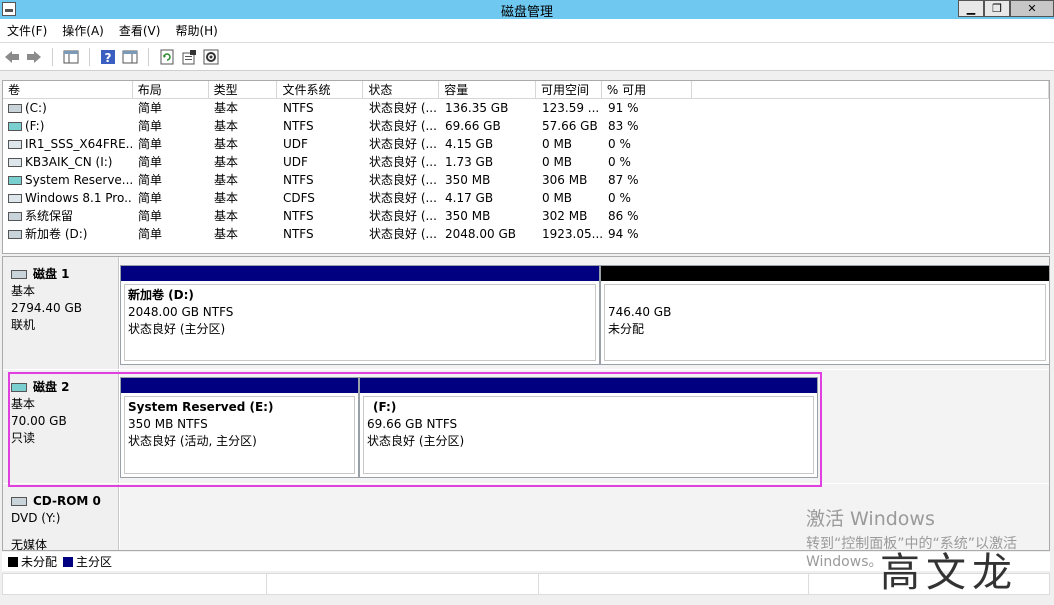 The width and height of the screenshot is (1054, 605). Describe the element at coordinates (49, 216) in the screenshot. I see `volume-name: 系统保留` at that location.